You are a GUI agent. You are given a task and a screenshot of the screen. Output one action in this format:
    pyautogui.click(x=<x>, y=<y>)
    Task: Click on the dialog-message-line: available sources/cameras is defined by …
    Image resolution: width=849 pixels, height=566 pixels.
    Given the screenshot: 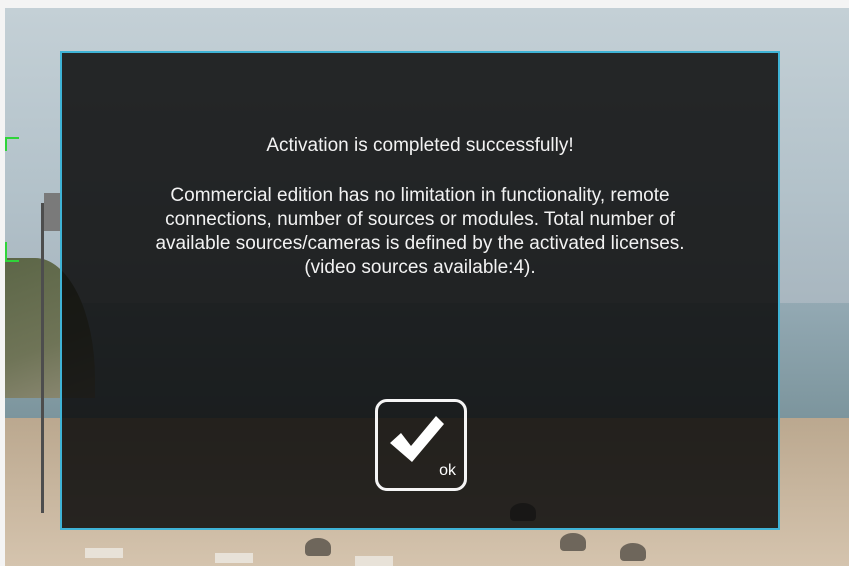 What is the action you would take?
    pyautogui.click(x=420, y=243)
    